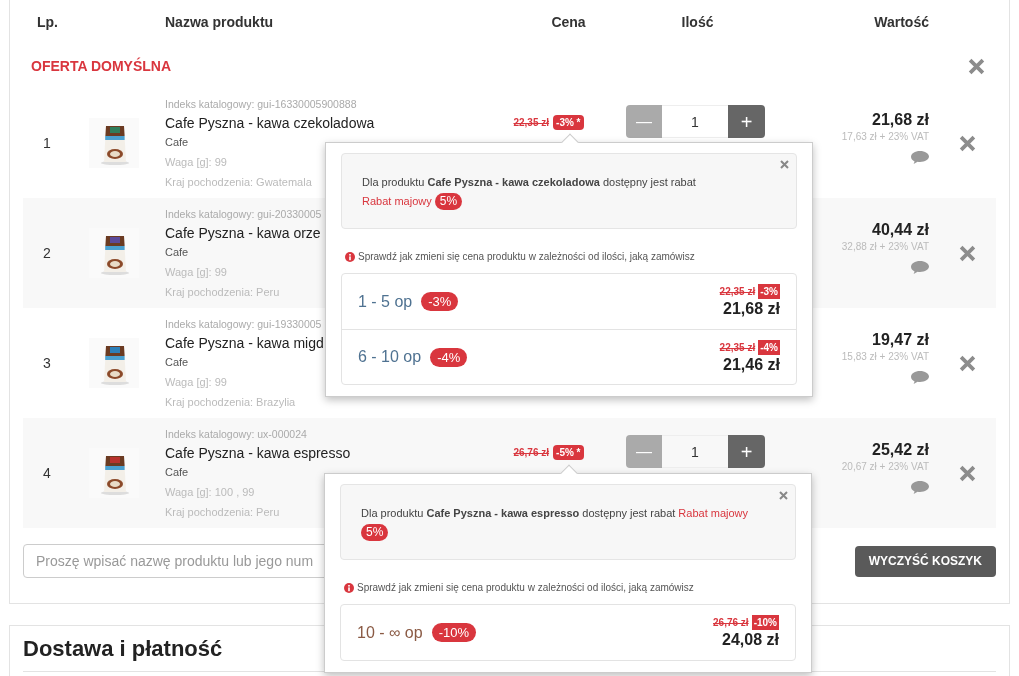 Image resolution: width=1019 pixels, height=676 pixels. I want to click on discount-message: Dla produktu Cafe Pyszna - kawa espresso dostępny jest rabat Rabat majowy 5%, so click(555, 524).